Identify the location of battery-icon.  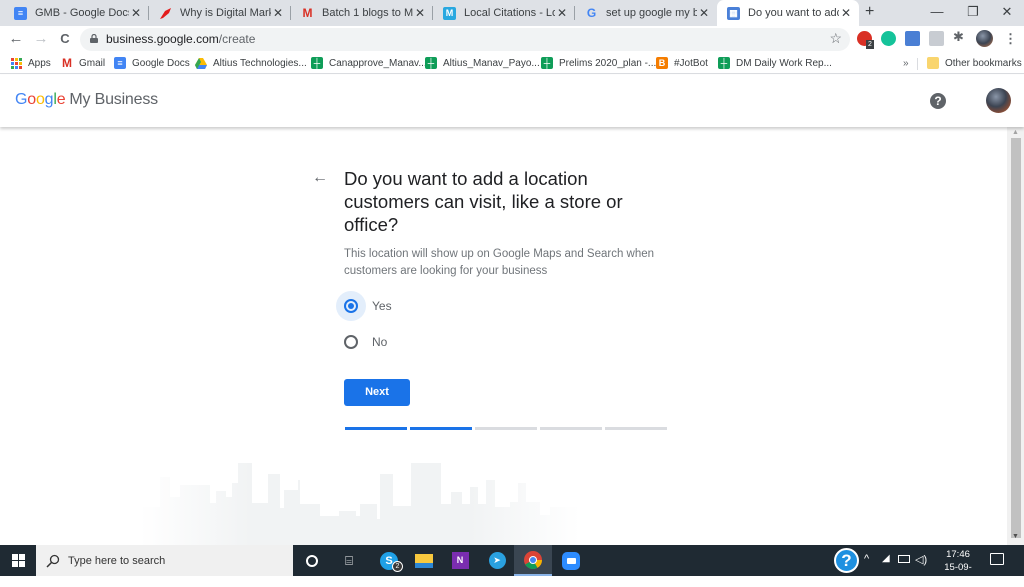
(904, 559).